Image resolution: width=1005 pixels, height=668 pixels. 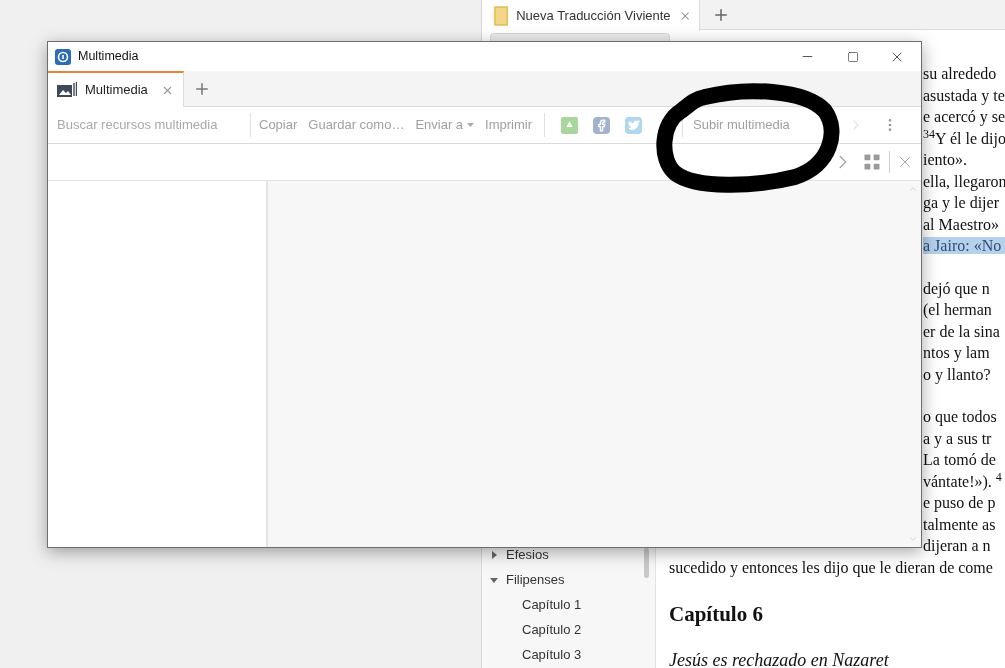 I want to click on highlighted-text: a Jairo: «No, so click(x=964, y=245).